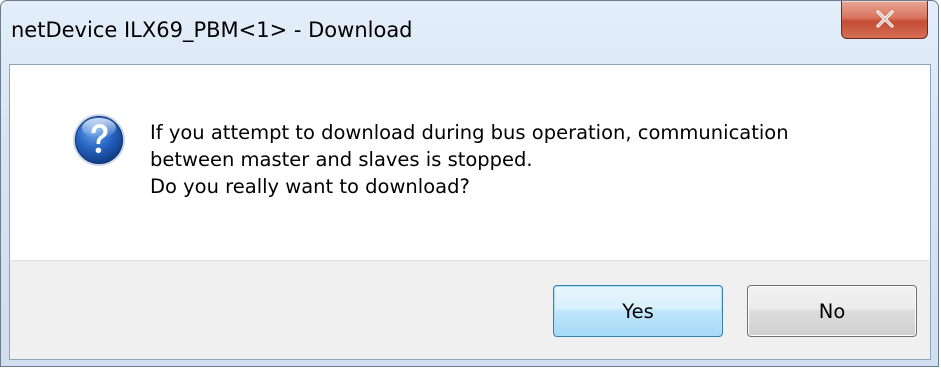 The width and height of the screenshot is (941, 369). What do you see at coordinates (310, 186) in the screenshot?
I see `message-line: Do you really want to download?` at bounding box center [310, 186].